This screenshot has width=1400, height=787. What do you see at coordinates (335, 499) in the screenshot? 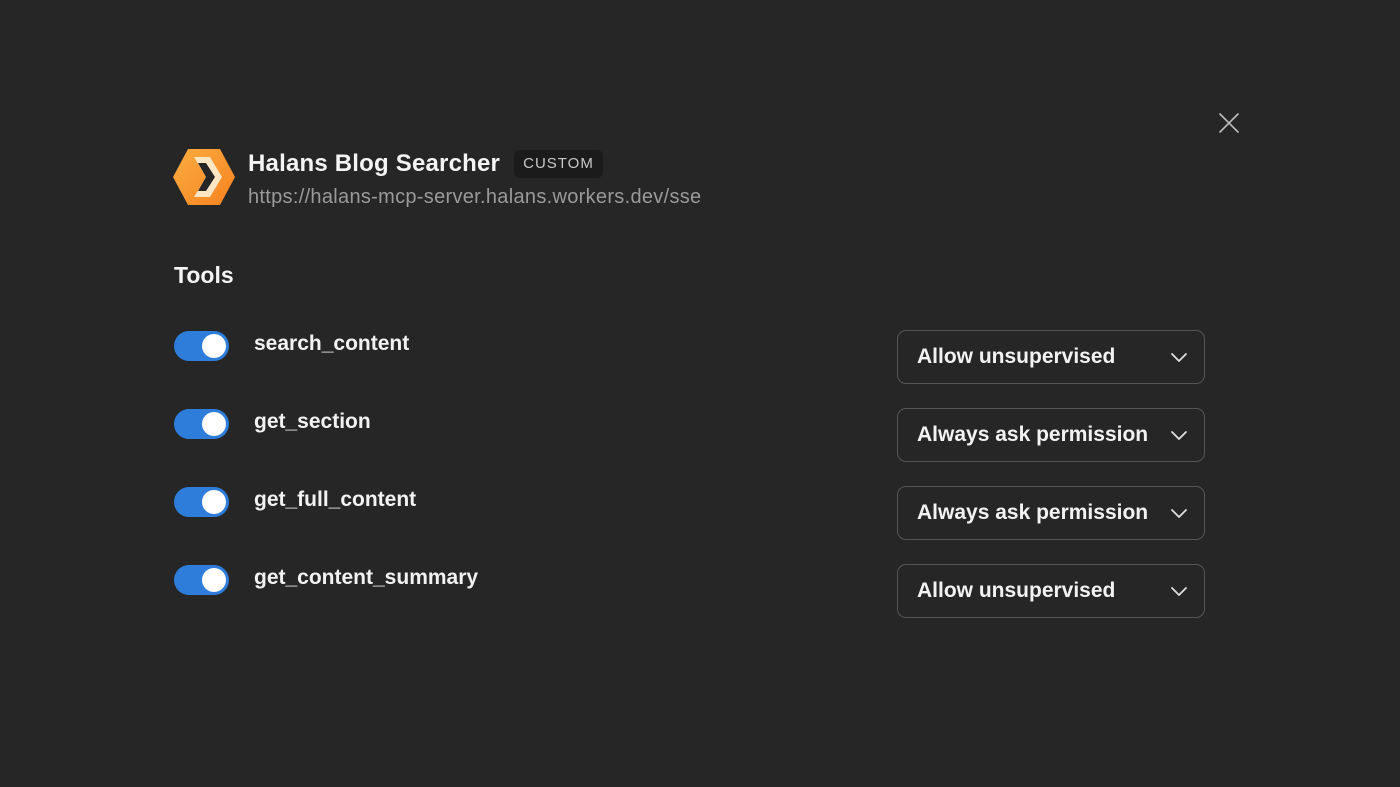
I see `tool-name: get_full_content` at bounding box center [335, 499].